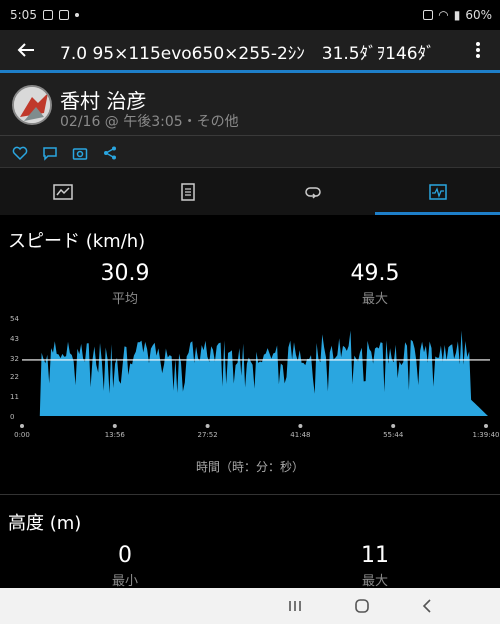 The width and height of the screenshot is (500, 624). I want to click on tab-summary, so click(62, 191).